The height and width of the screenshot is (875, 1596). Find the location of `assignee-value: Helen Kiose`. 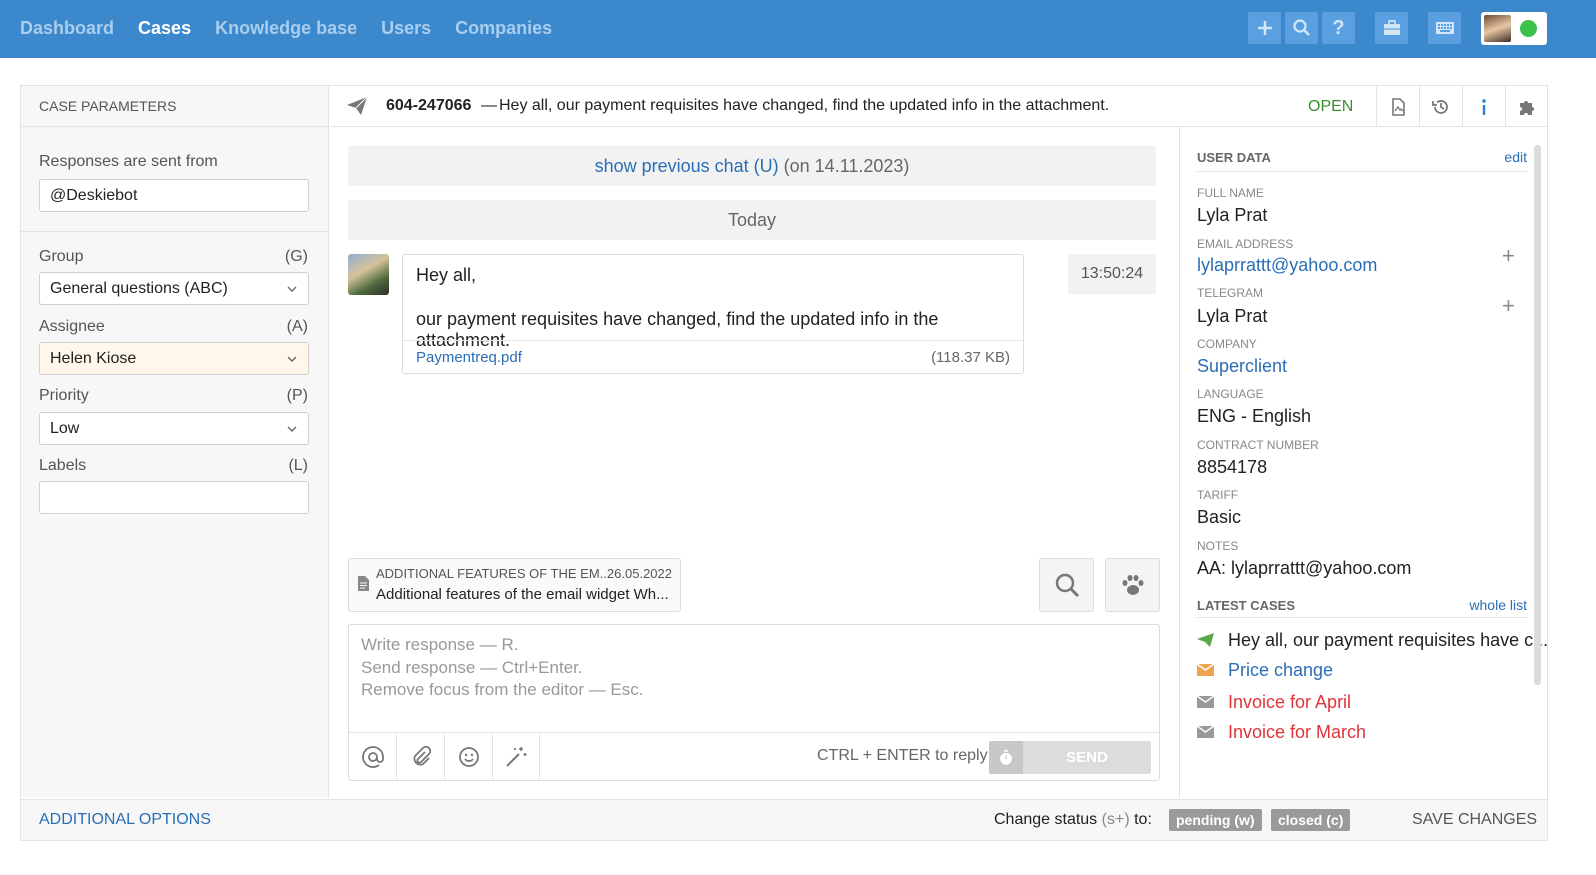

assignee-value: Helen Kiose is located at coordinates (93, 358).